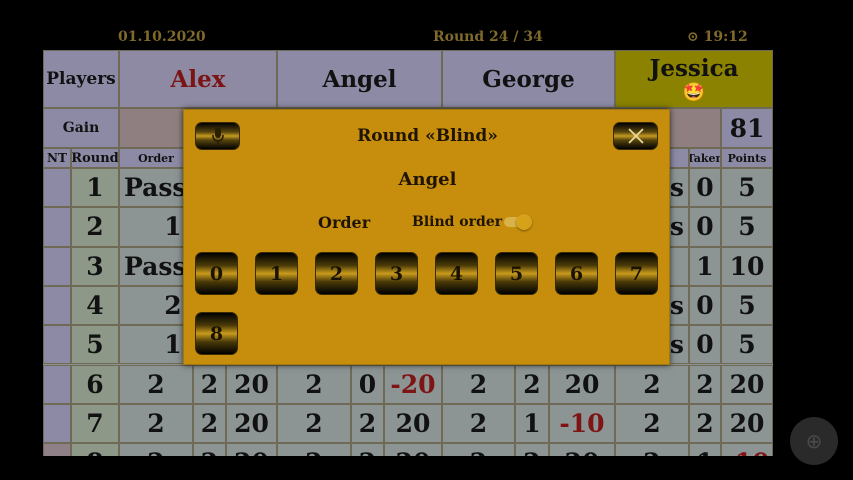  Describe the element at coordinates (747, 128) in the screenshot. I see `gain-total-jessica: 81` at that location.